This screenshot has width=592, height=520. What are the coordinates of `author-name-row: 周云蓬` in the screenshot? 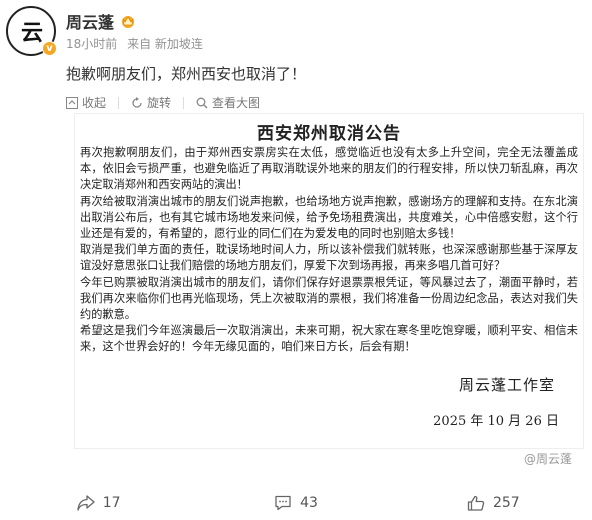 It's located at (101, 21).